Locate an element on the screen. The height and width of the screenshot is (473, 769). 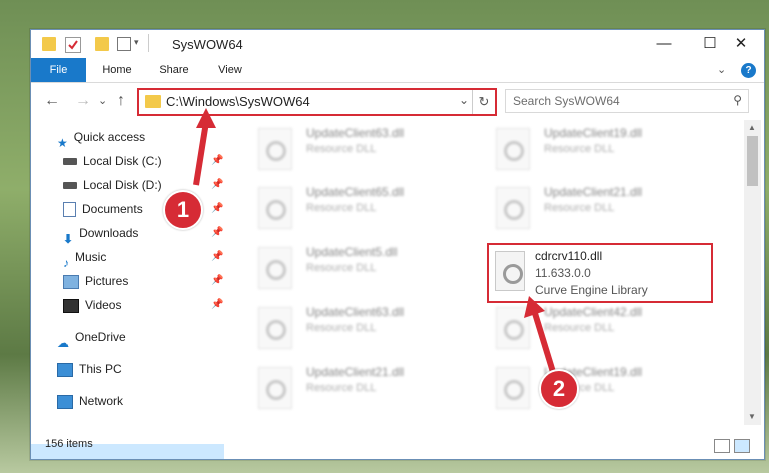
arrow-head is located at coordinates (206, 118).